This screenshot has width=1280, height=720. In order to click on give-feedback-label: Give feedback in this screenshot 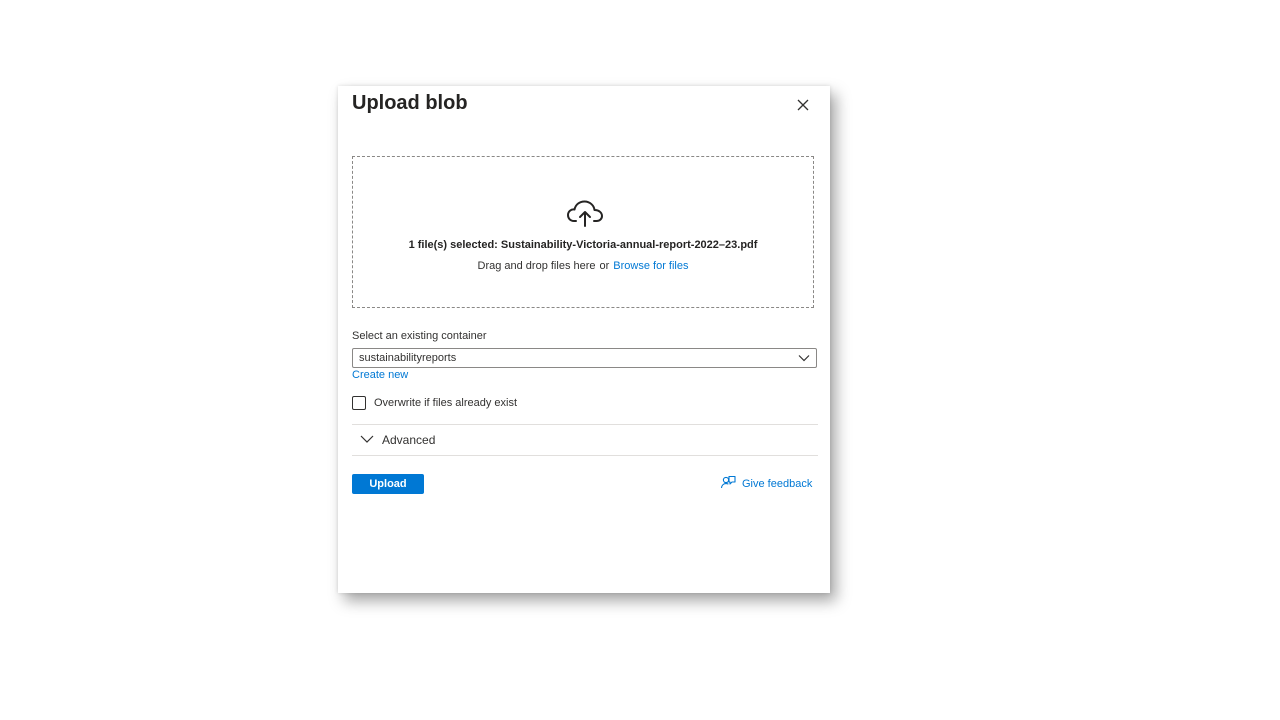, I will do `click(777, 484)`.